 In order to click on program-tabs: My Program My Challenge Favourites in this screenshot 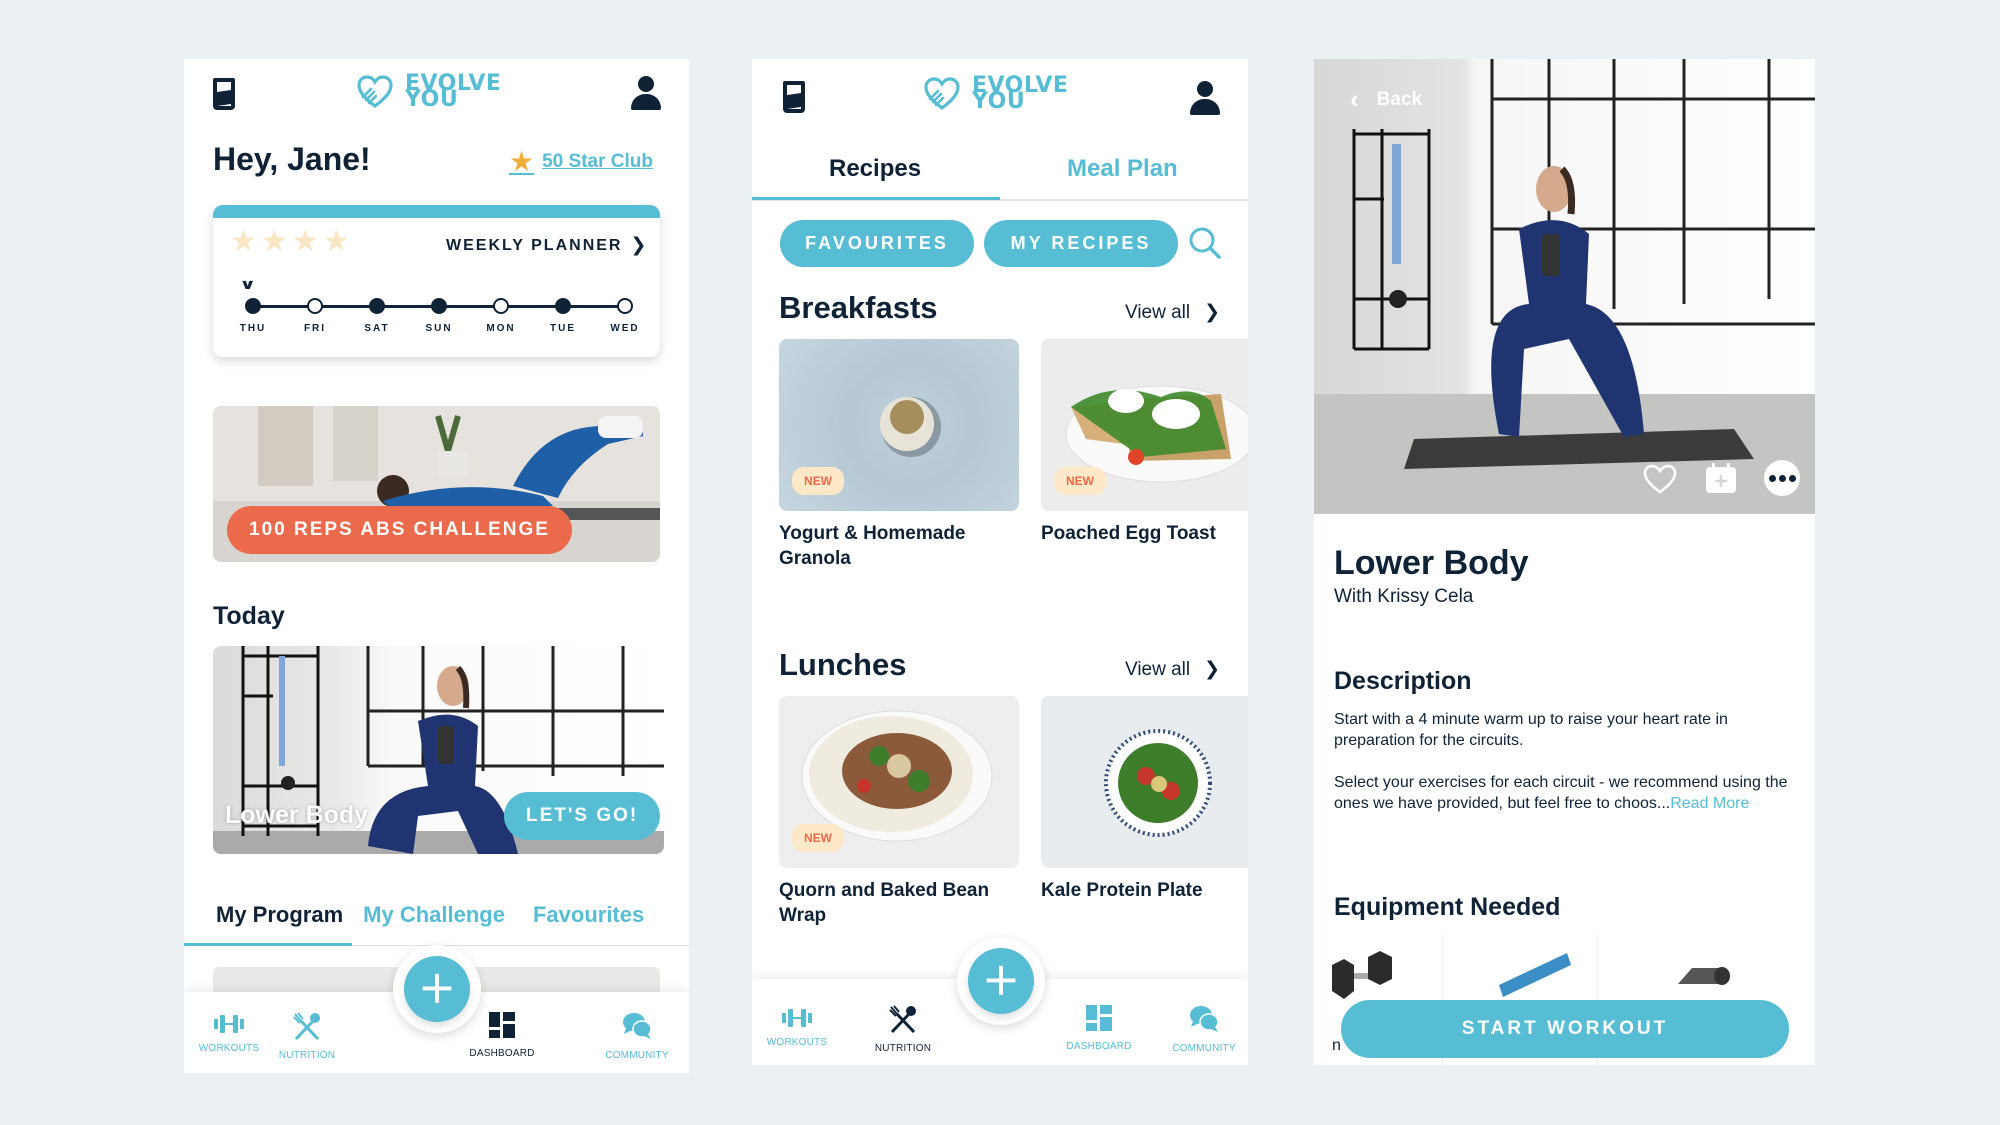, I will do `click(430, 915)`.